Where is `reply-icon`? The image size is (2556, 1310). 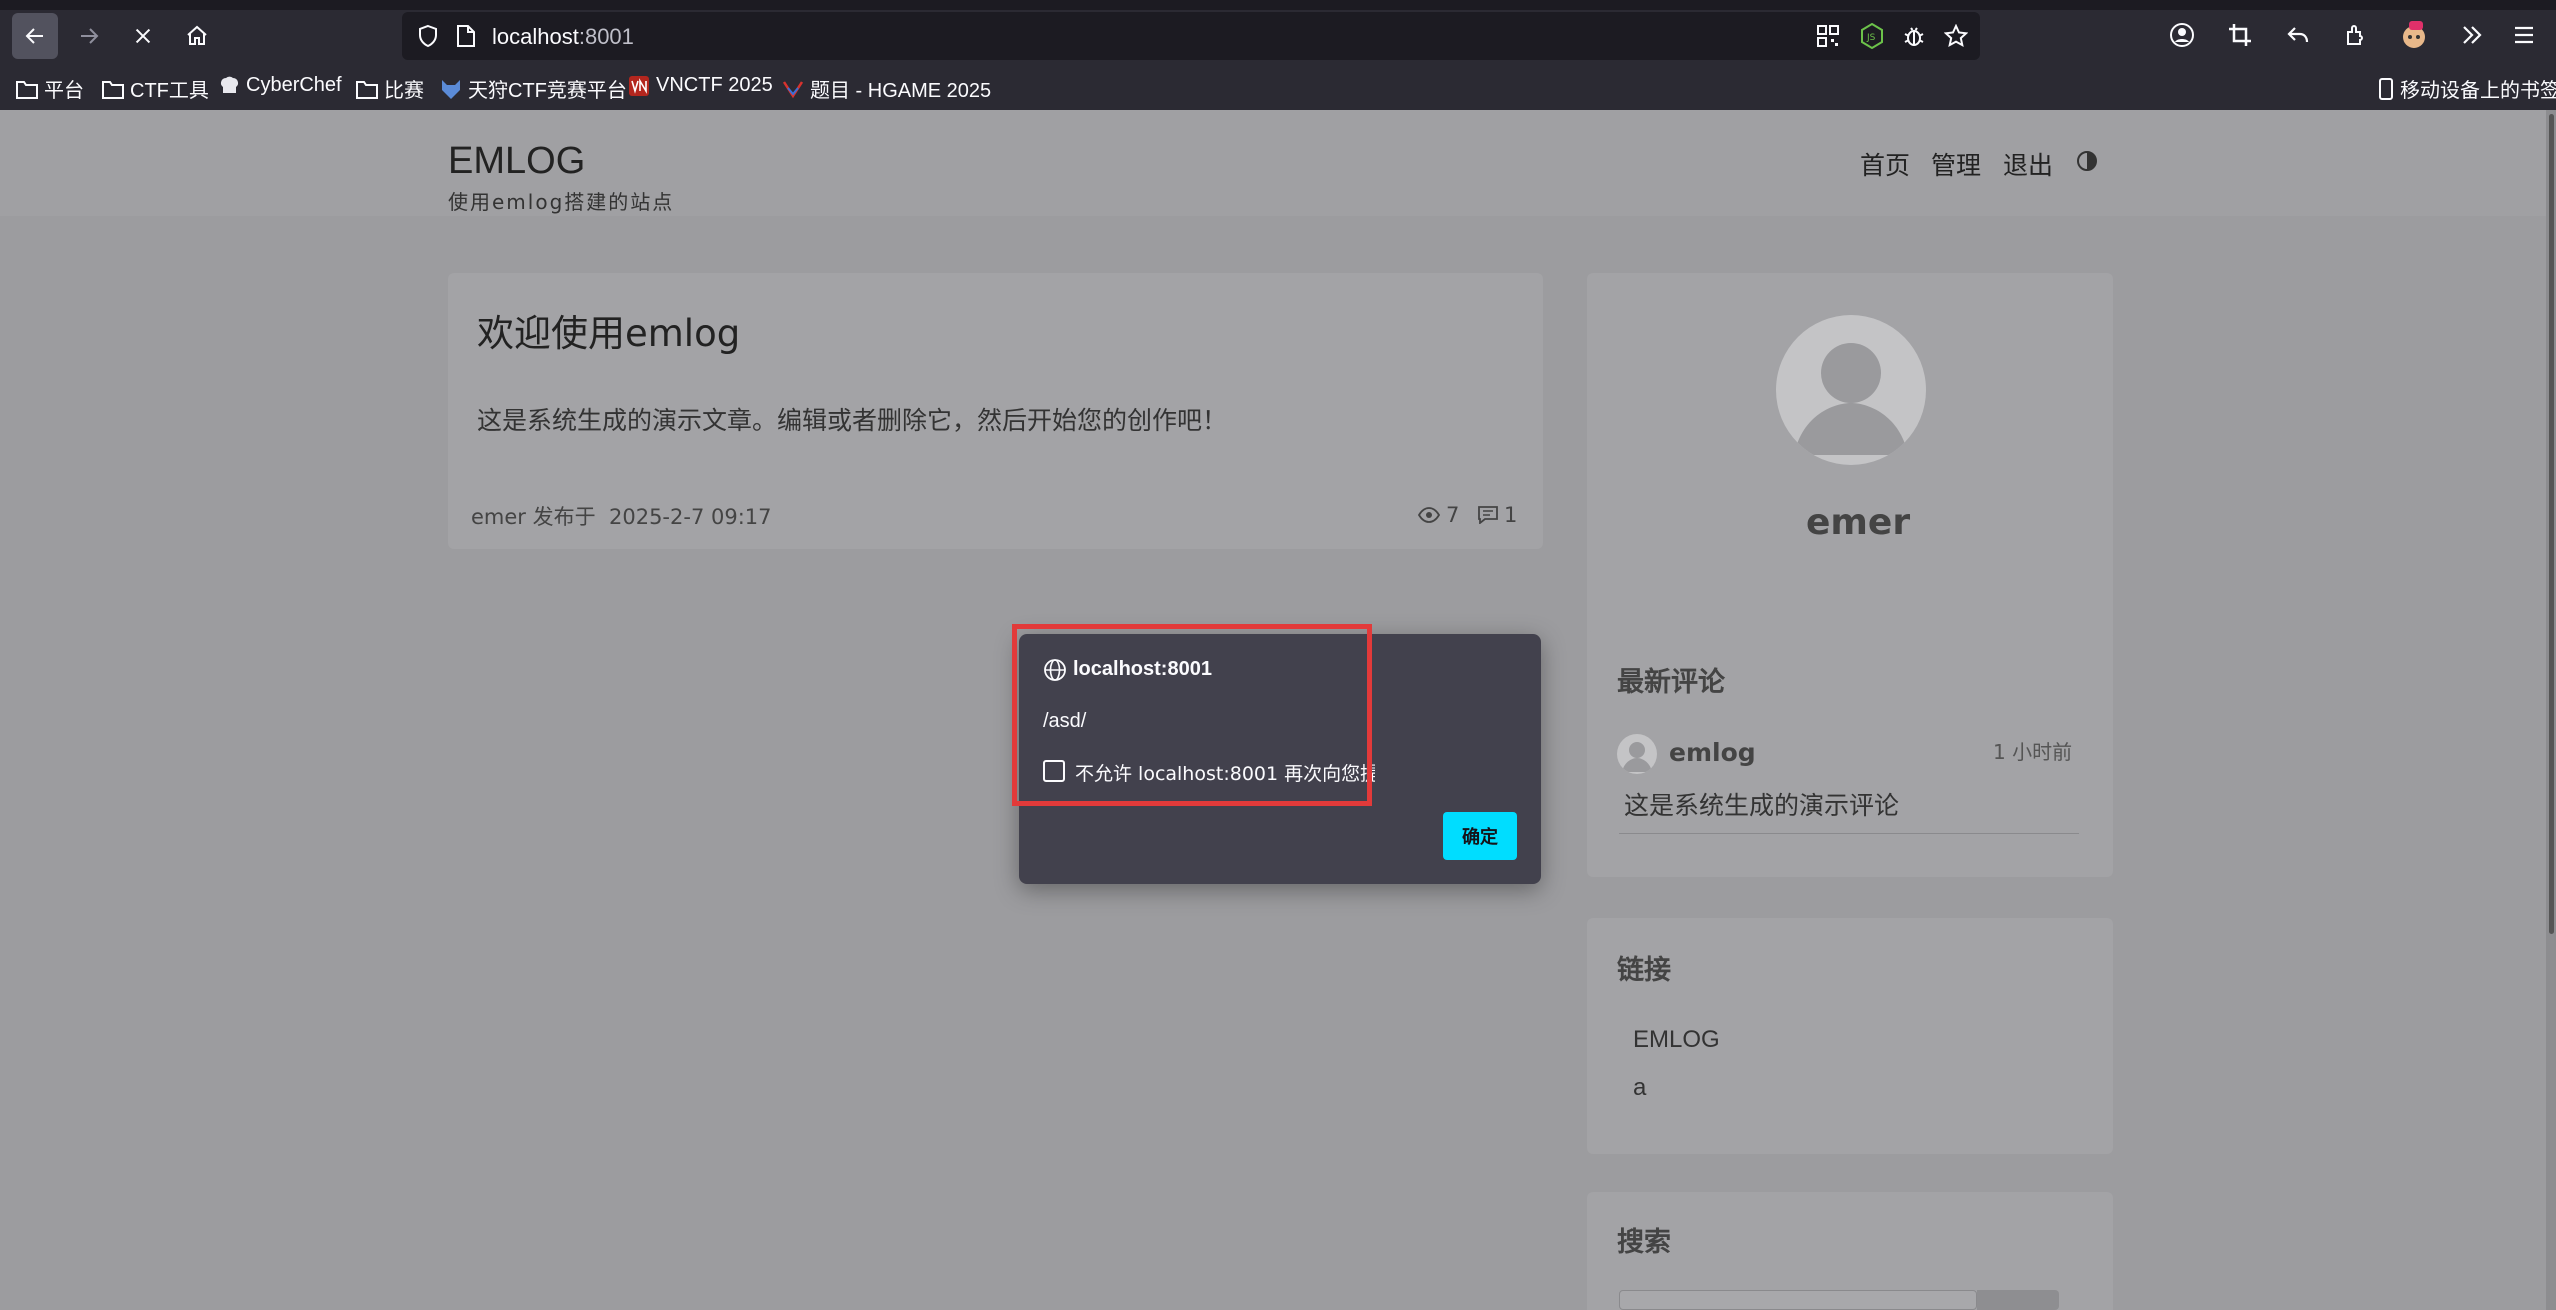
reply-icon is located at coordinates (2298, 35).